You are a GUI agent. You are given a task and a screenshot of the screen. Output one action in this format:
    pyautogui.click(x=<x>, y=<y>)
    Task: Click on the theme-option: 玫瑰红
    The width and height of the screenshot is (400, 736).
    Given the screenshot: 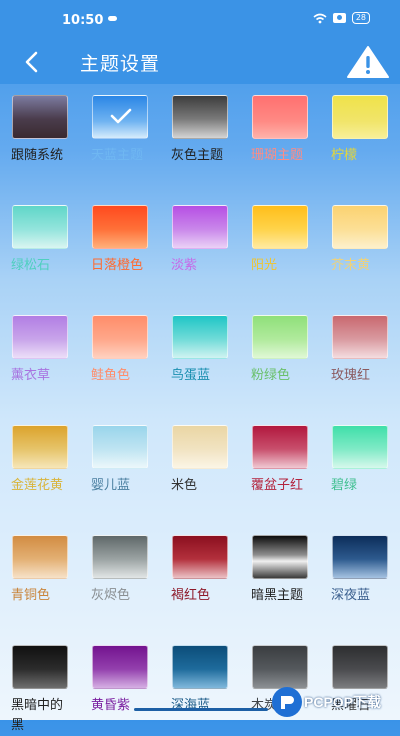 What is the action you would take?
    pyautogui.click(x=360, y=350)
    